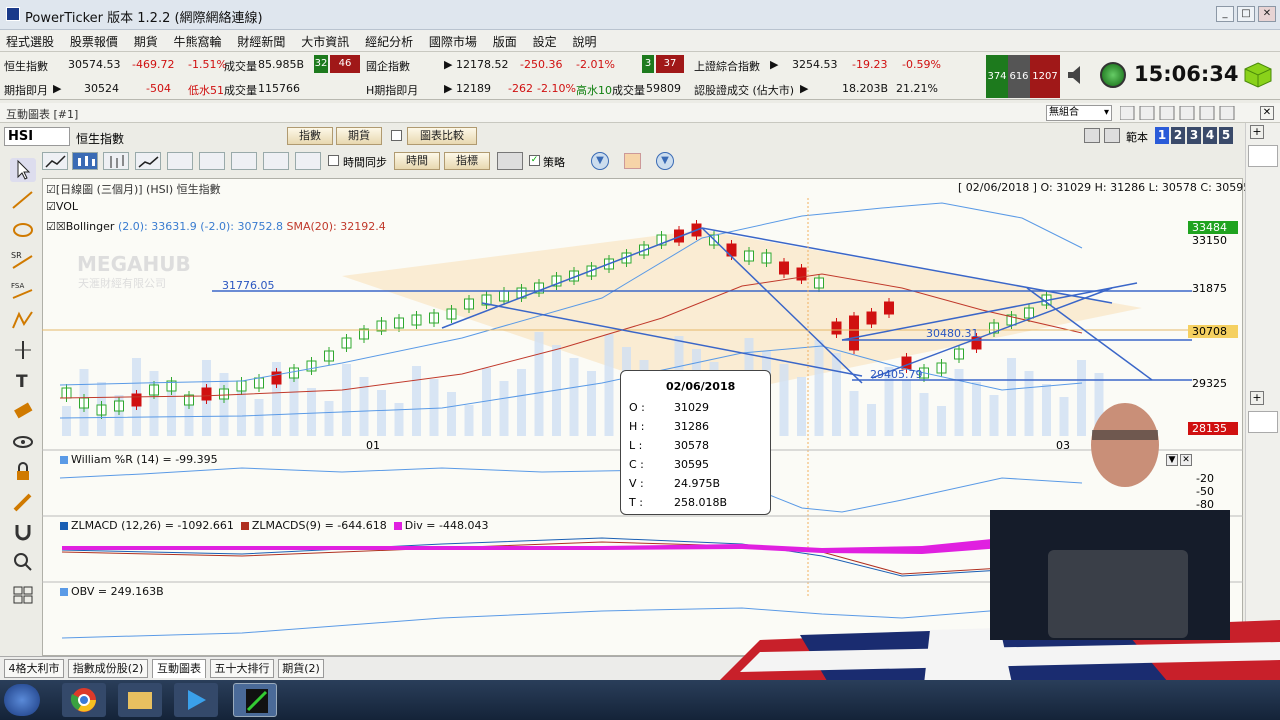 Image resolution: width=1280 pixels, height=720 pixels. Describe the element at coordinates (1092, 135) in the screenshot. I see `save-icon` at that location.